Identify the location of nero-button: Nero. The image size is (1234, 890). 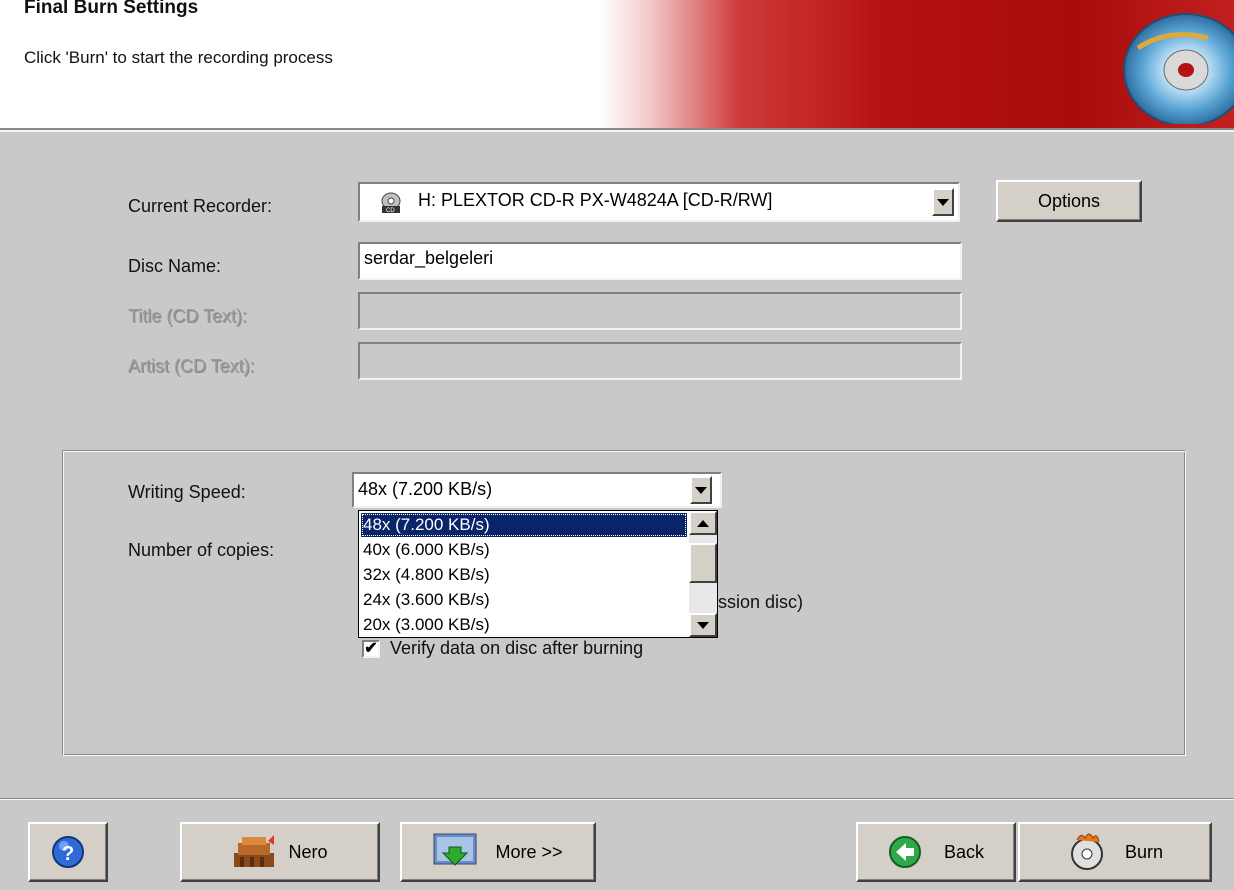
(280, 852).